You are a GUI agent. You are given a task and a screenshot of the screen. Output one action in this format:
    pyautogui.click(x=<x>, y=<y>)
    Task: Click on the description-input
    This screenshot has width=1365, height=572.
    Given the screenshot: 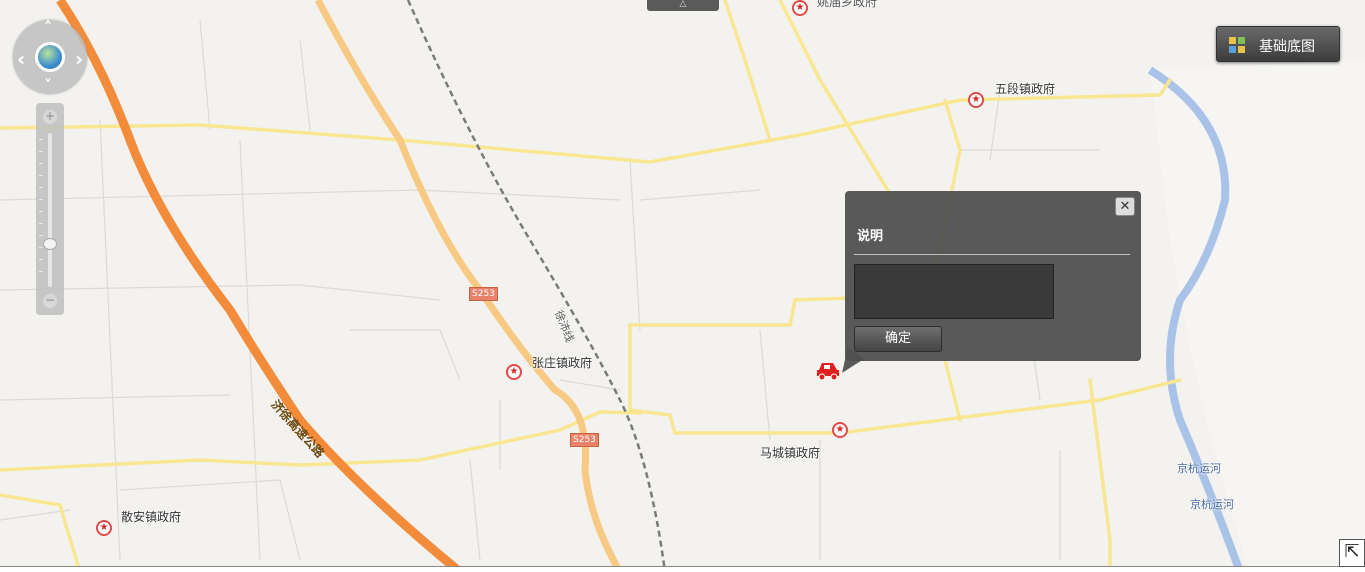 What is the action you would take?
    pyautogui.click(x=954, y=291)
    